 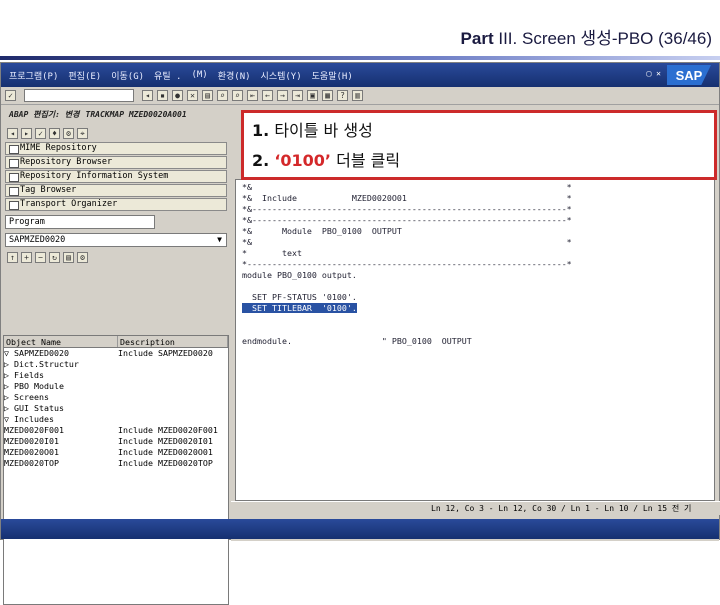 I want to click on menu-program: 프로그램(P), so click(x=33, y=75).